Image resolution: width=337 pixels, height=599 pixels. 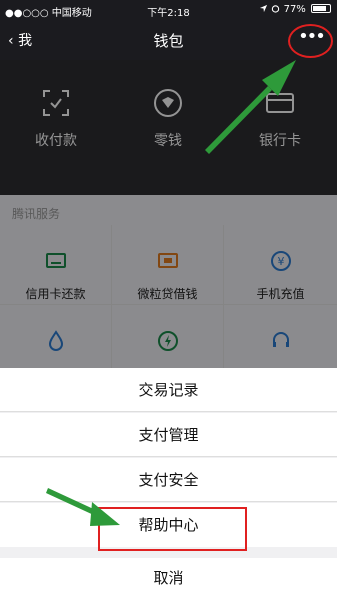 What do you see at coordinates (168, 390) in the screenshot?
I see `sheet-item-transactions: 交易记录` at bounding box center [168, 390].